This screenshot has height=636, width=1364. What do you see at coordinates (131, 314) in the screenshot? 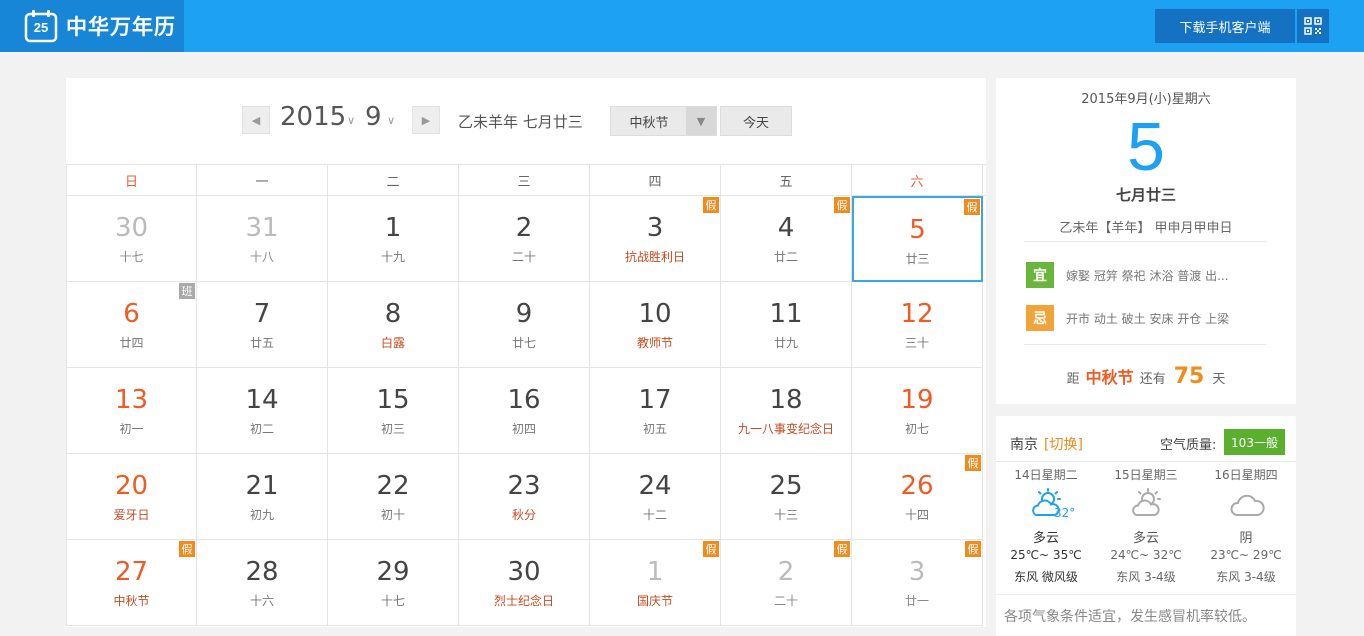
I see `day-number: 6` at bounding box center [131, 314].